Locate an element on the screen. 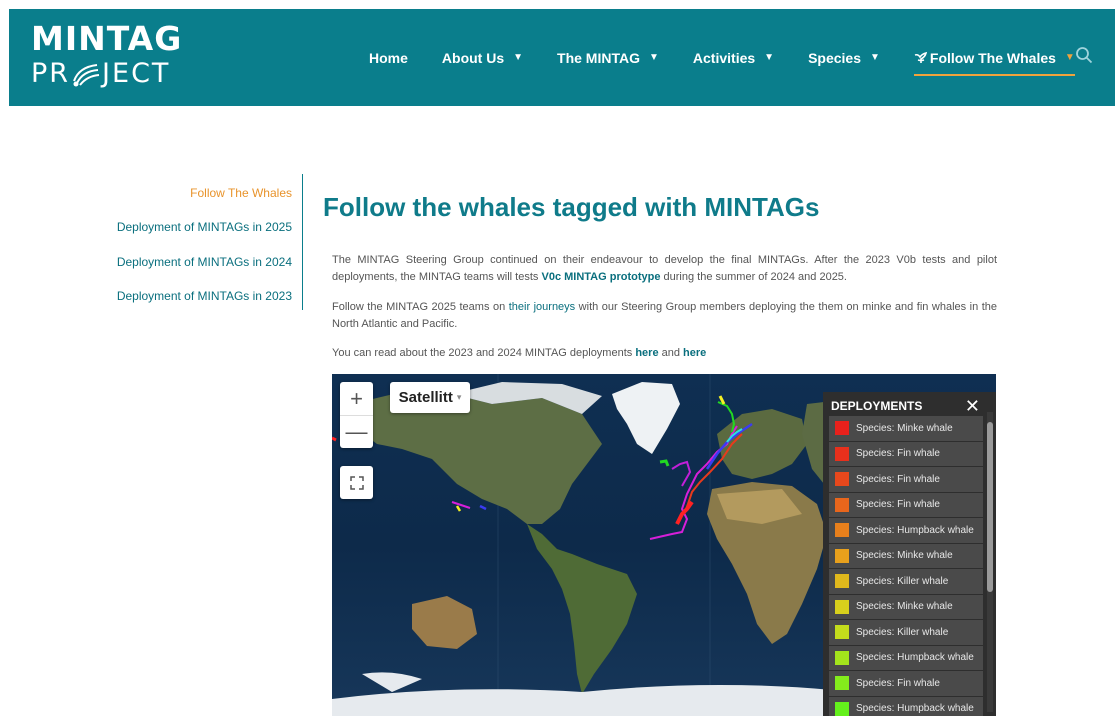 Image resolution: width=1115 pixels, height=716 pixels. fullscreen-button is located at coordinates (356, 482).